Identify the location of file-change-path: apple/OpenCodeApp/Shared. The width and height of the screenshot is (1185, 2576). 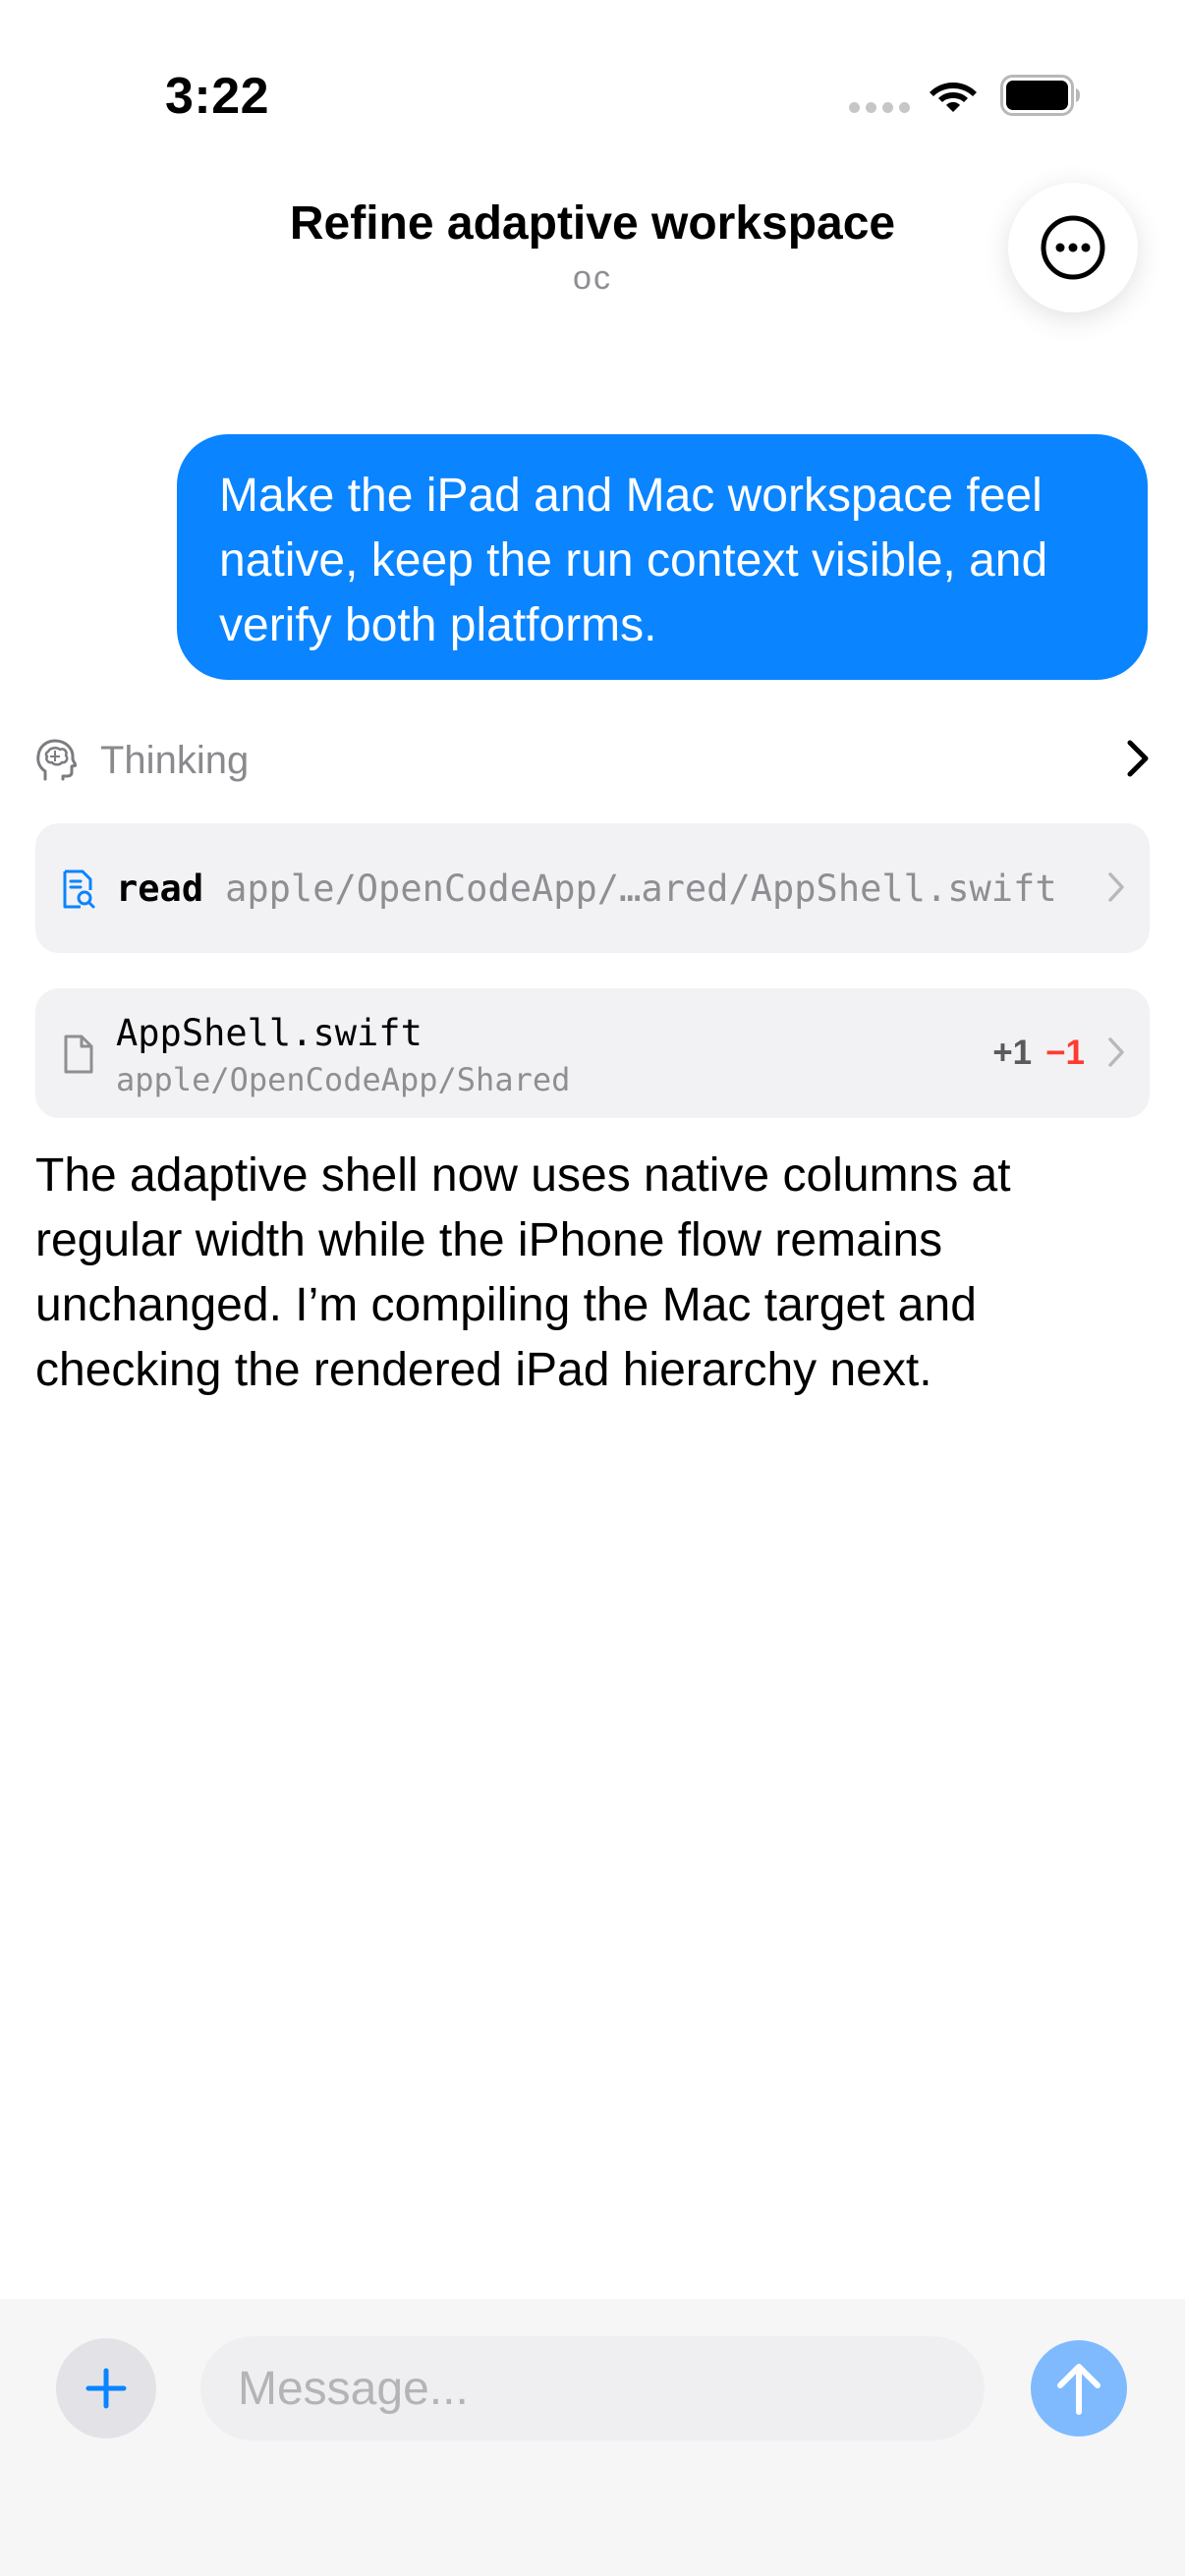
(344, 1079).